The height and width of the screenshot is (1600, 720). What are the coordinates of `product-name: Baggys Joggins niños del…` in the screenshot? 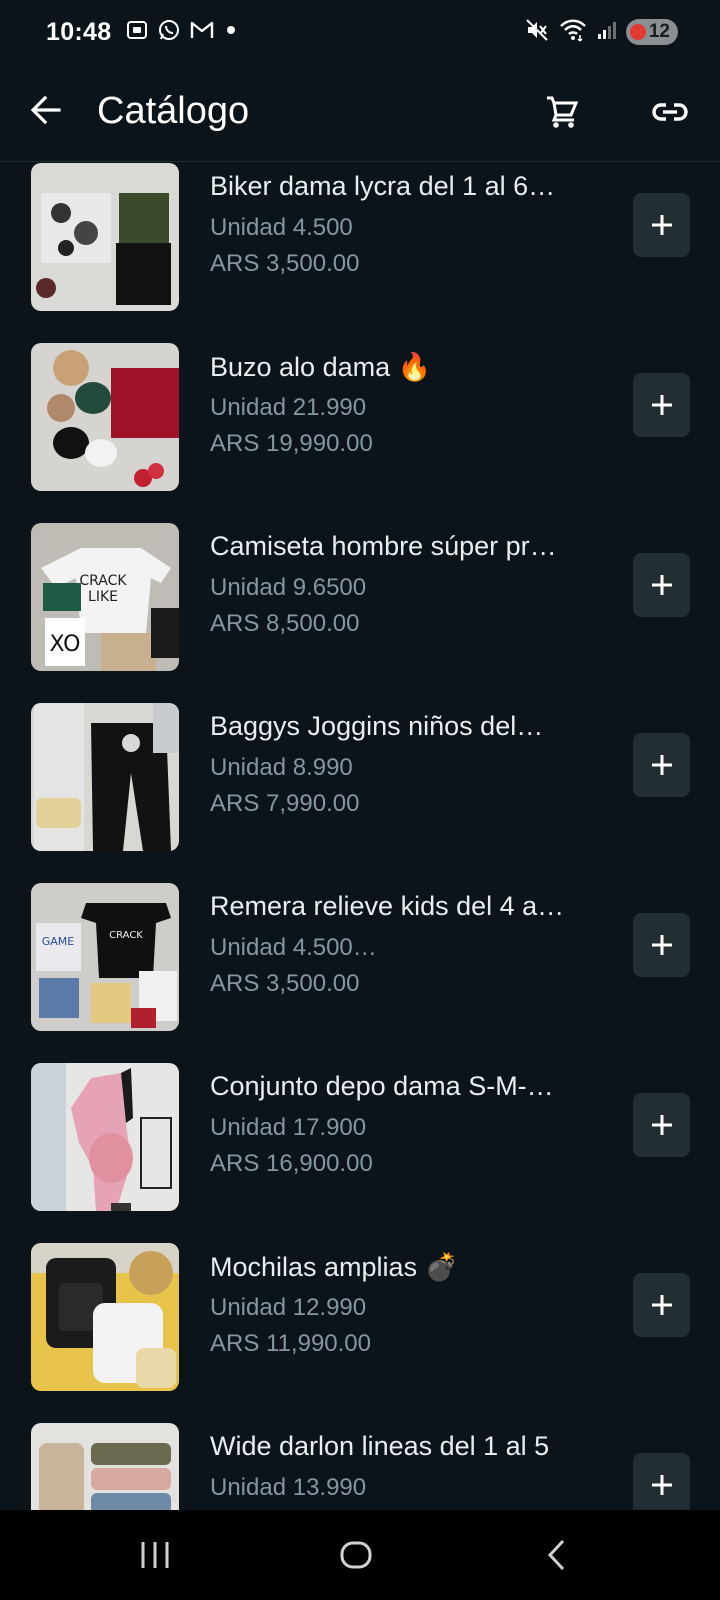 It's located at (377, 726).